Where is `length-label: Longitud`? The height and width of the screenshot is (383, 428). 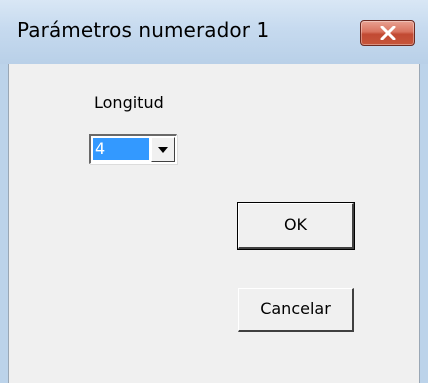 length-label: Longitud is located at coordinates (129, 102).